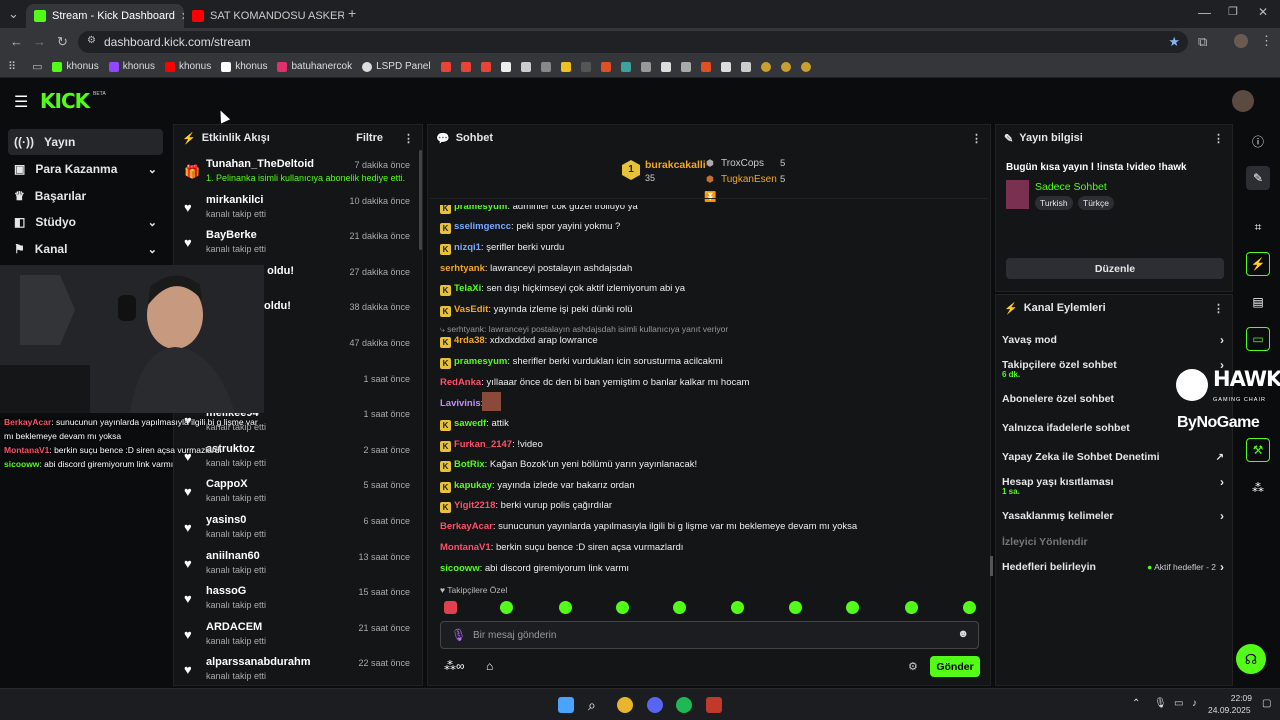 This screenshot has height=720, width=1280. I want to click on volume-icon: ♪, so click(1194, 703).